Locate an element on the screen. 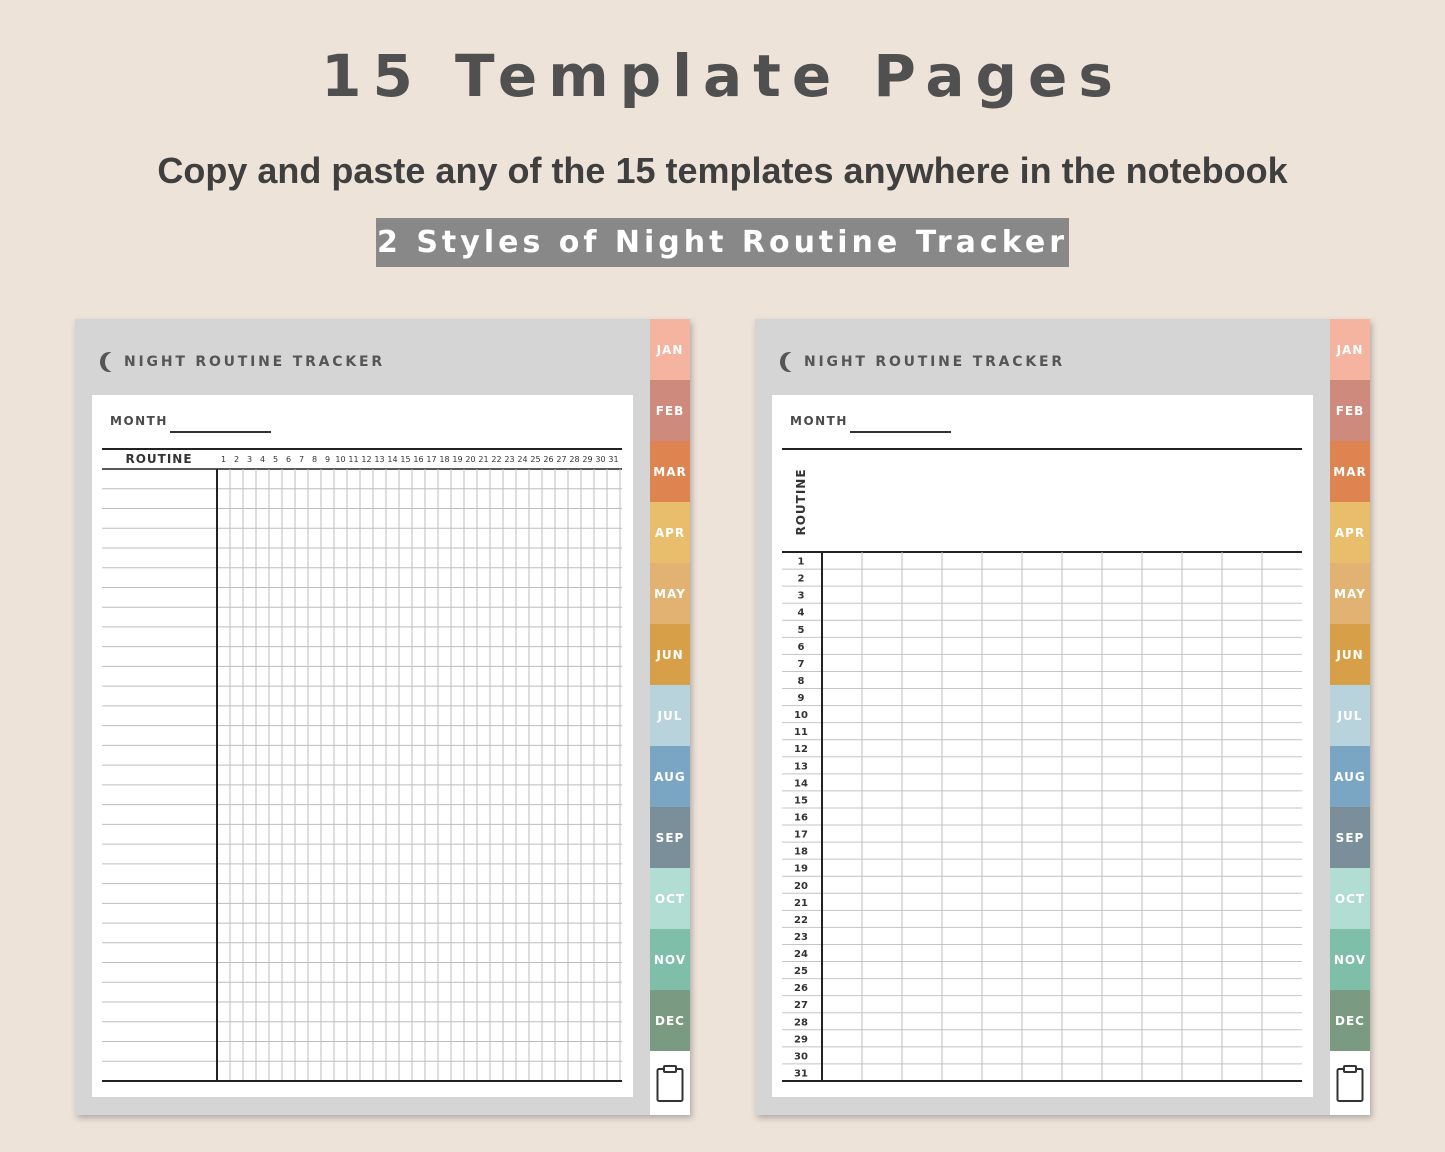 This screenshot has height=1152, width=1445. styles-banner: 2 Styles of Night Routine Tracker is located at coordinates (722, 242).